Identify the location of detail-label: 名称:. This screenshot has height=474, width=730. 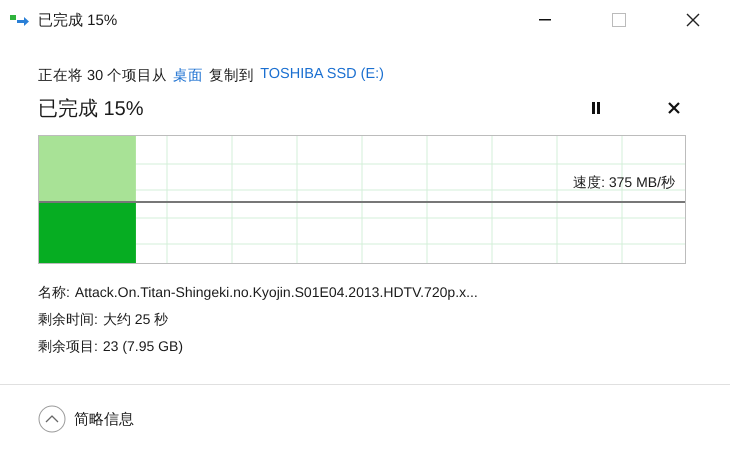
(54, 293).